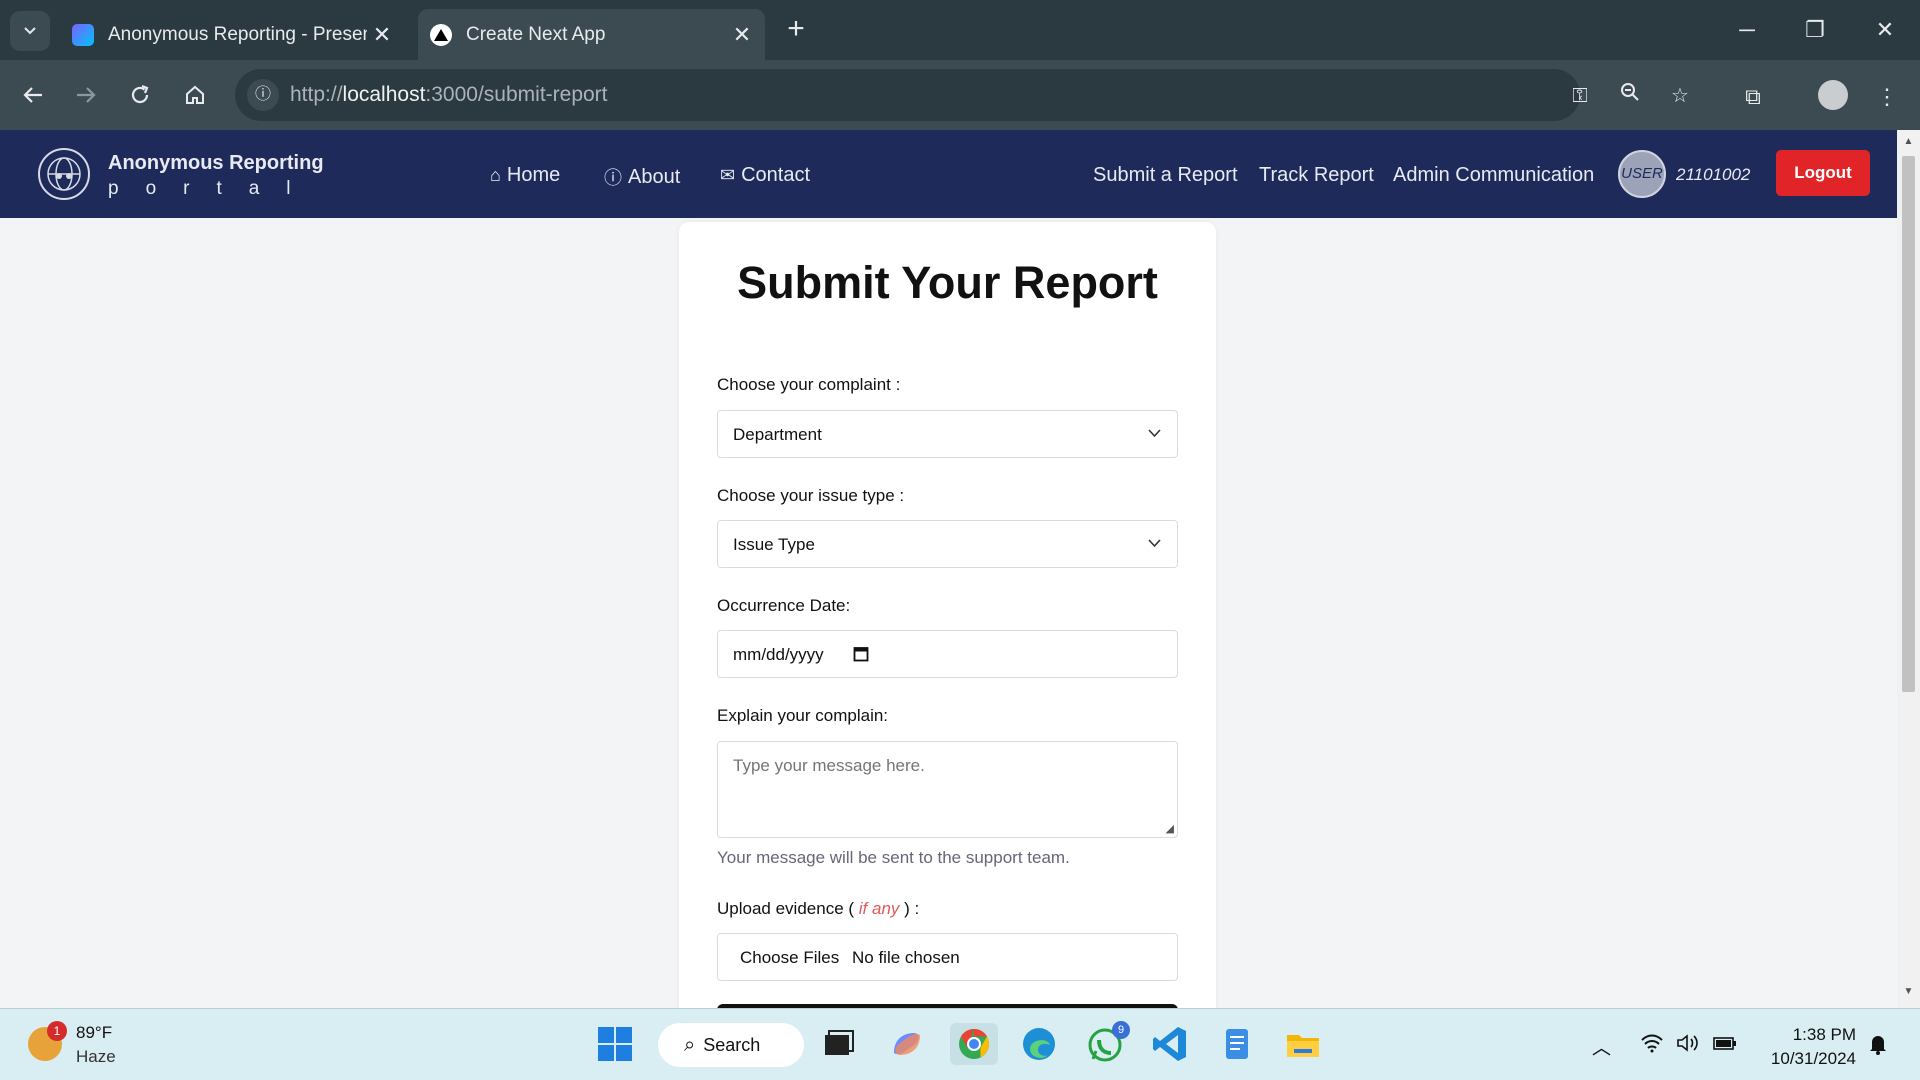  Describe the element at coordinates (654, 176) in the screenshot. I see `nav-about-label: About` at that location.